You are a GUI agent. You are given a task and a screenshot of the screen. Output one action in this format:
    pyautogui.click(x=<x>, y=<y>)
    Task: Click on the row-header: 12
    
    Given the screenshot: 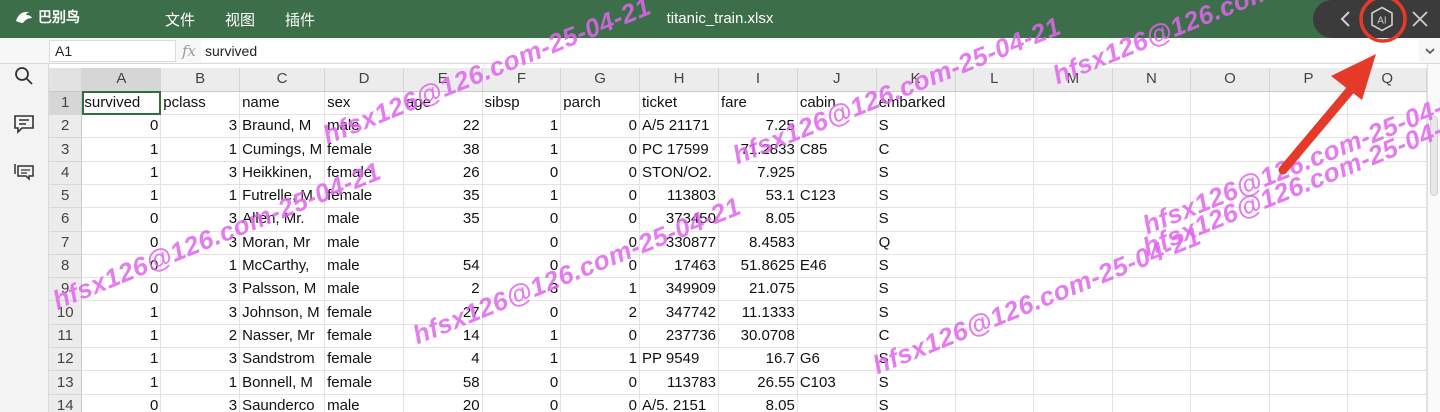 What is the action you would take?
    pyautogui.click(x=66, y=359)
    